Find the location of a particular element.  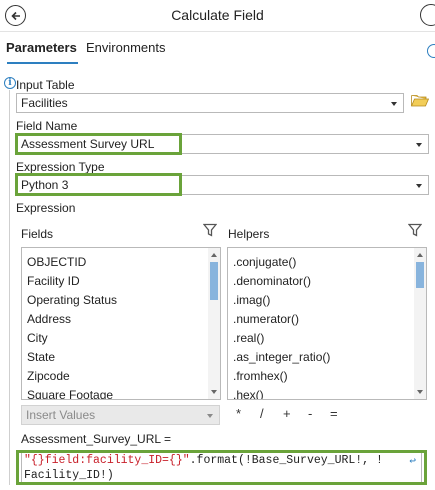

list-item: .real() is located at coordinates (248, 338).